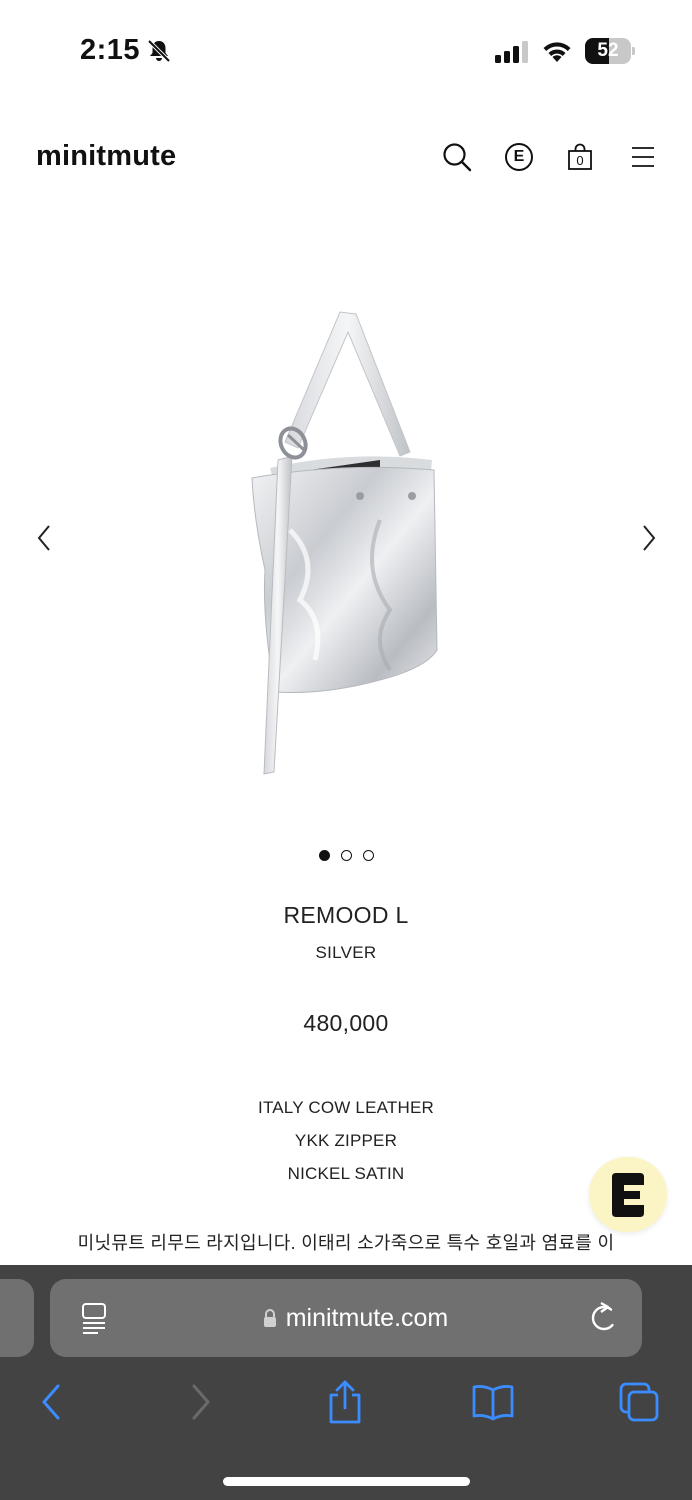  I want to click on product-name: REMOOD L, so click(346, 915).